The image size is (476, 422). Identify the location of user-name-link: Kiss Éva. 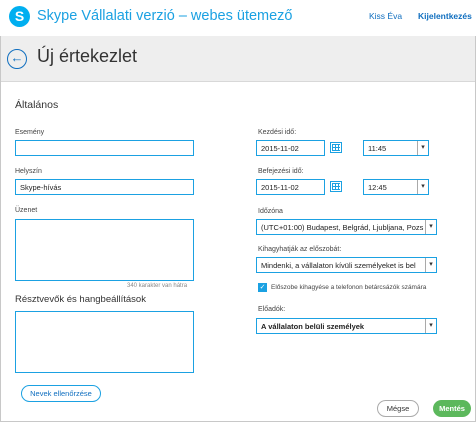
(385, 16).